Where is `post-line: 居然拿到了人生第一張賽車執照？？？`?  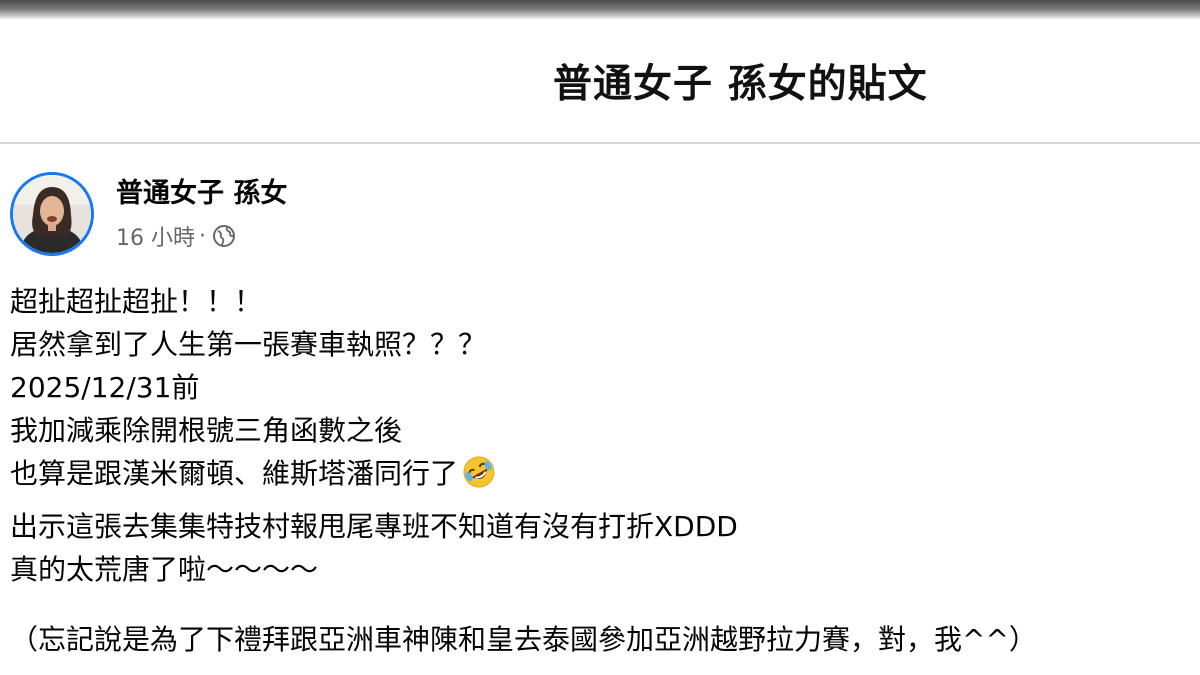 post-line: 居然拿到了人生第一張賽車執照？？？ is located at coordinates (248, 344).